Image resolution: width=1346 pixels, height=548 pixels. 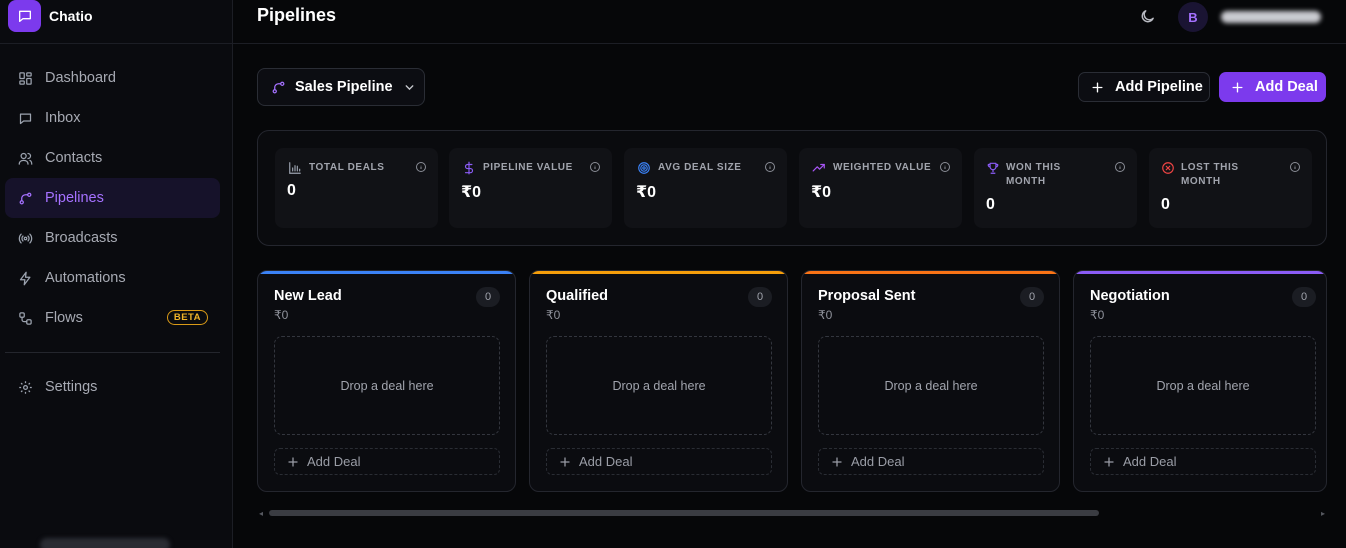 What do you see at coordinates (116, 43) in the screenshot?
I see `divider` at bounding box center [116, 43].